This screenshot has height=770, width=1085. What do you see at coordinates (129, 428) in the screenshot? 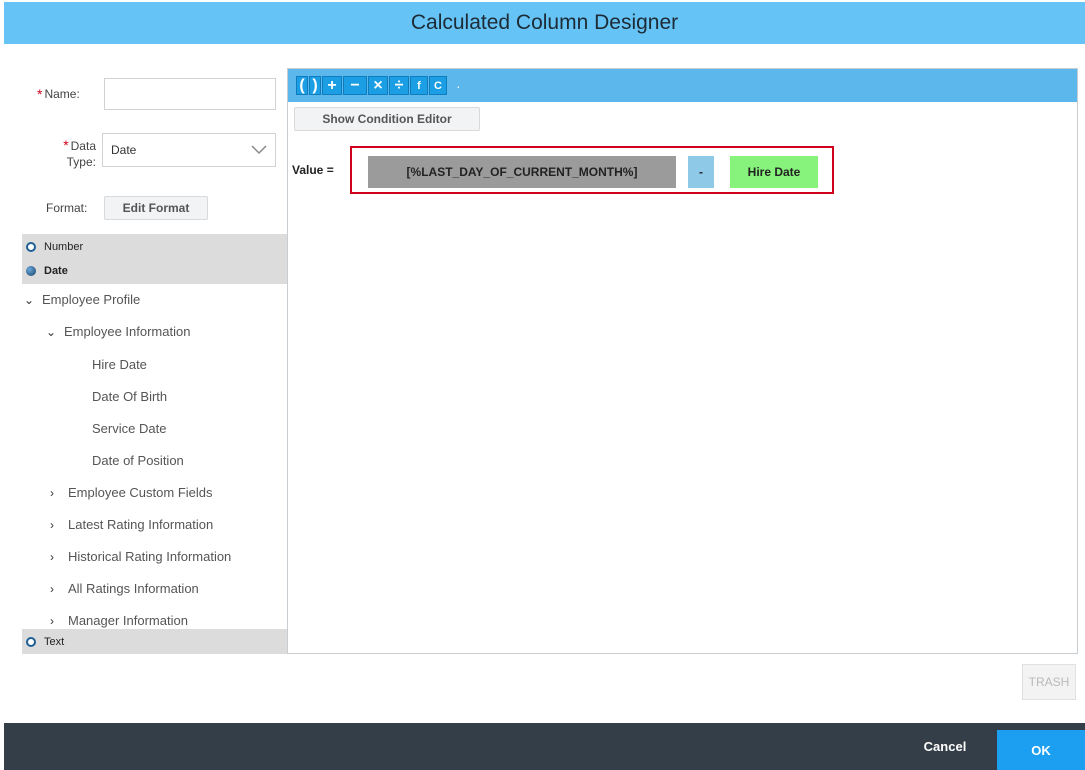
I see `tree-field-service-date: Service Date` at bounding box center [129, 428].